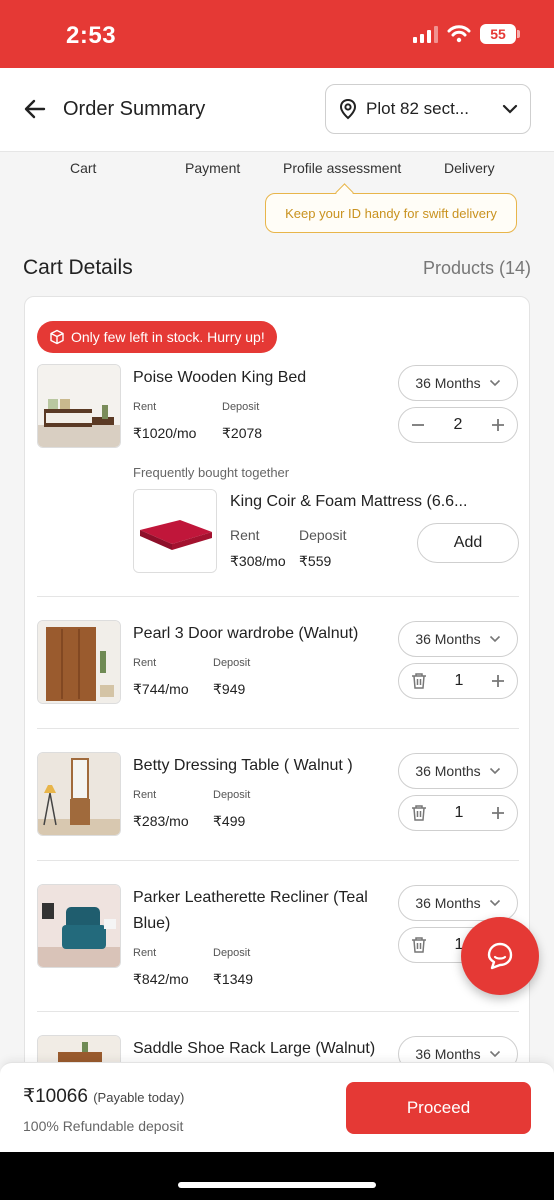 The image size is (554, 1200). Describe the element at coordinates (213, 168) in the screenshot. I see `step-payment: Payment` at that location.